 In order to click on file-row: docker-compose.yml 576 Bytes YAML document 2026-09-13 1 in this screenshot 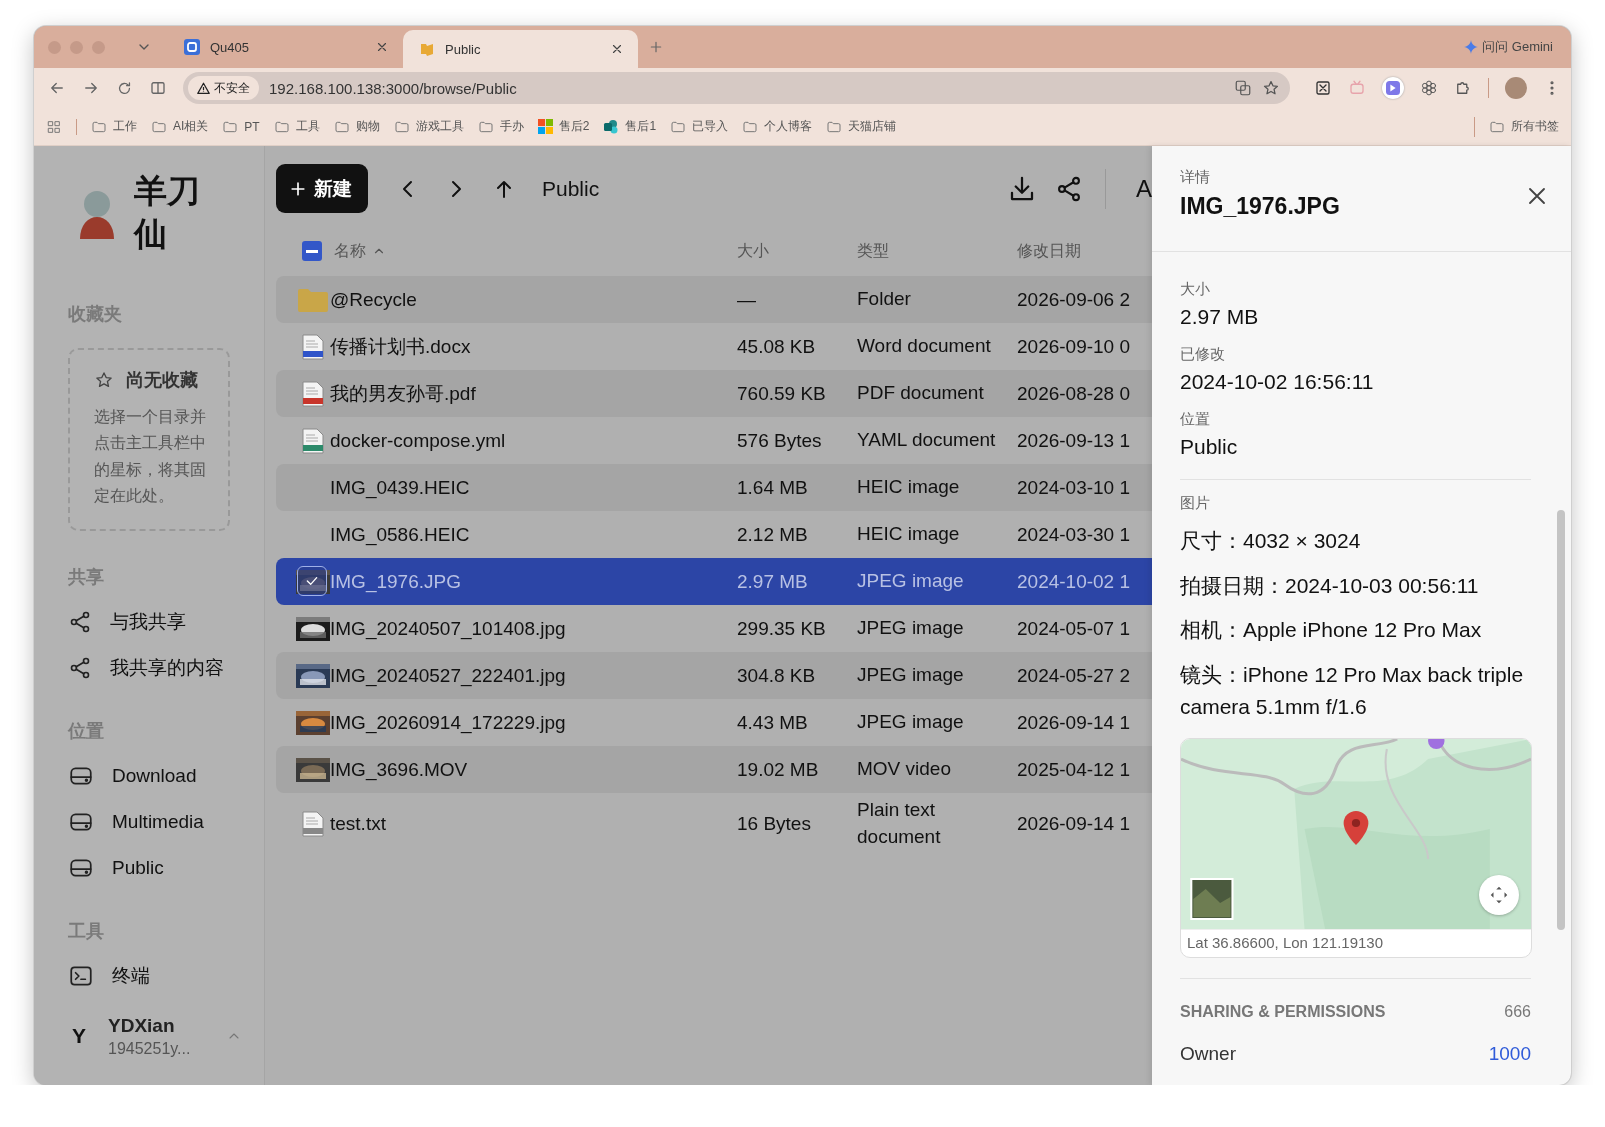, I will do `click(714, 440)`.